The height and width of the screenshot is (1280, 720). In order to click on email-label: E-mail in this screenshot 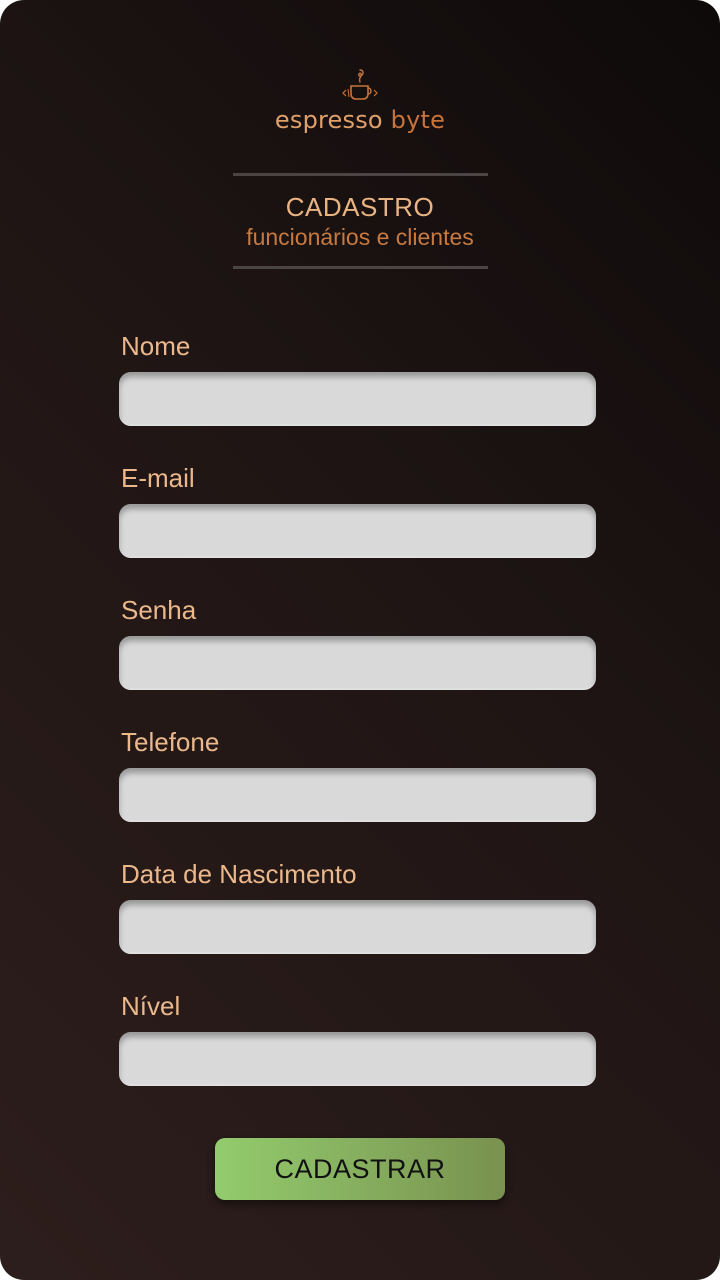, I will do `click(158, 478)`.